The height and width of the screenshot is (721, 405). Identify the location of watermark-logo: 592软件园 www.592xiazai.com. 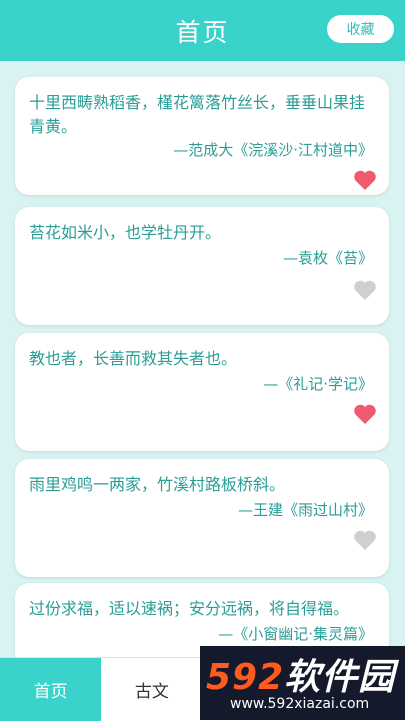
(302, 683).